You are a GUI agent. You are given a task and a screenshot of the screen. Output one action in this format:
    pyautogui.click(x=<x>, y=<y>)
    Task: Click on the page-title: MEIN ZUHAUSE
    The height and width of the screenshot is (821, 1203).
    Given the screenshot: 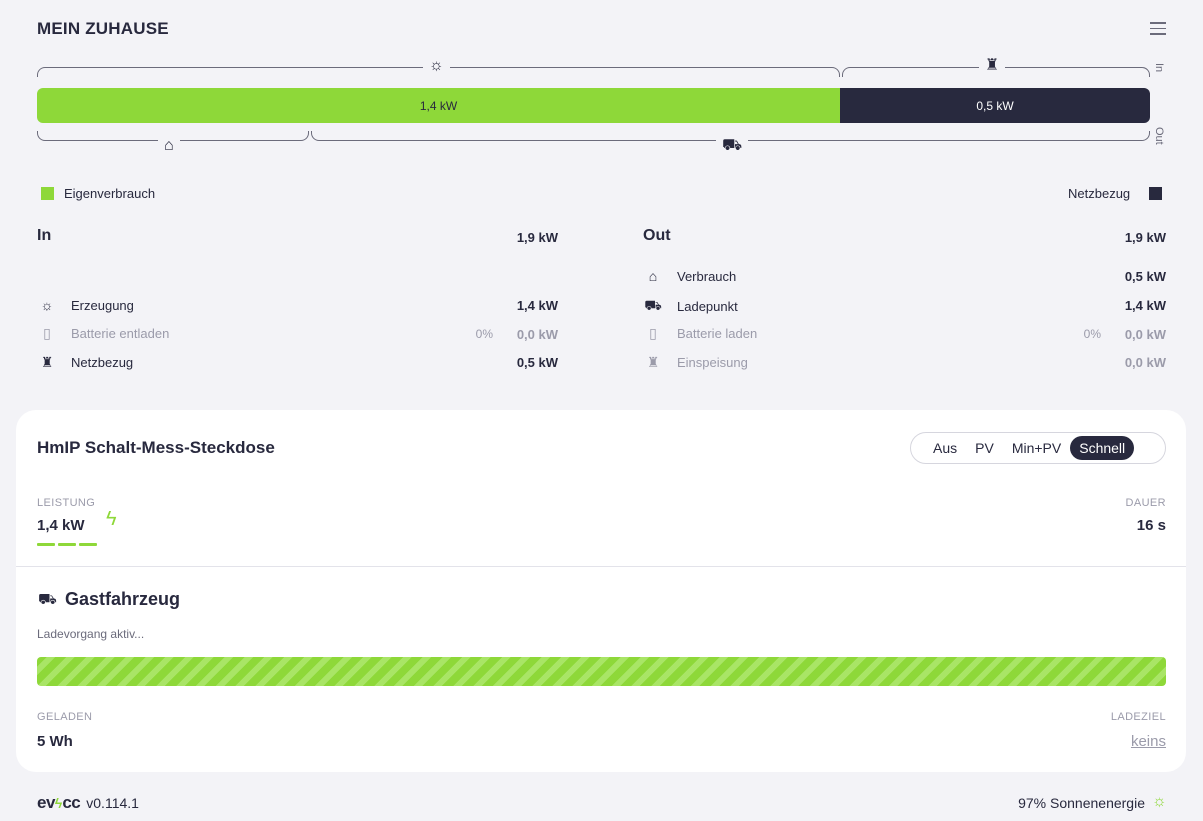 What is the action you would take?
    pyautogui.click(x=103, y=28)
    